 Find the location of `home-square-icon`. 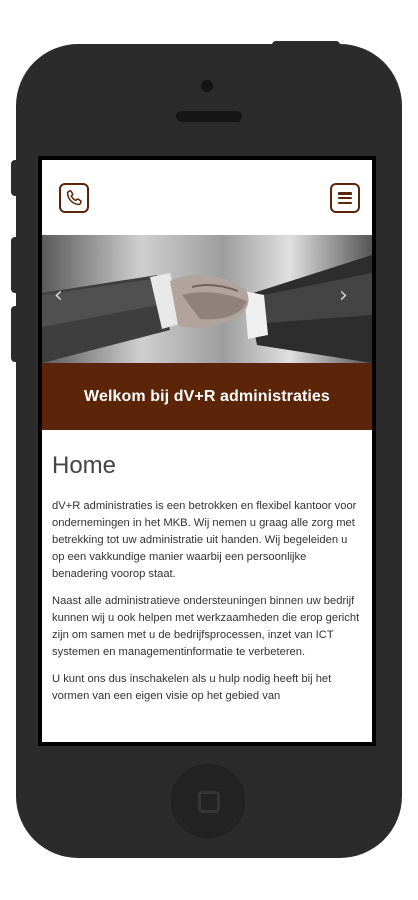

home-square-icon is located at coordinates (209, 802).